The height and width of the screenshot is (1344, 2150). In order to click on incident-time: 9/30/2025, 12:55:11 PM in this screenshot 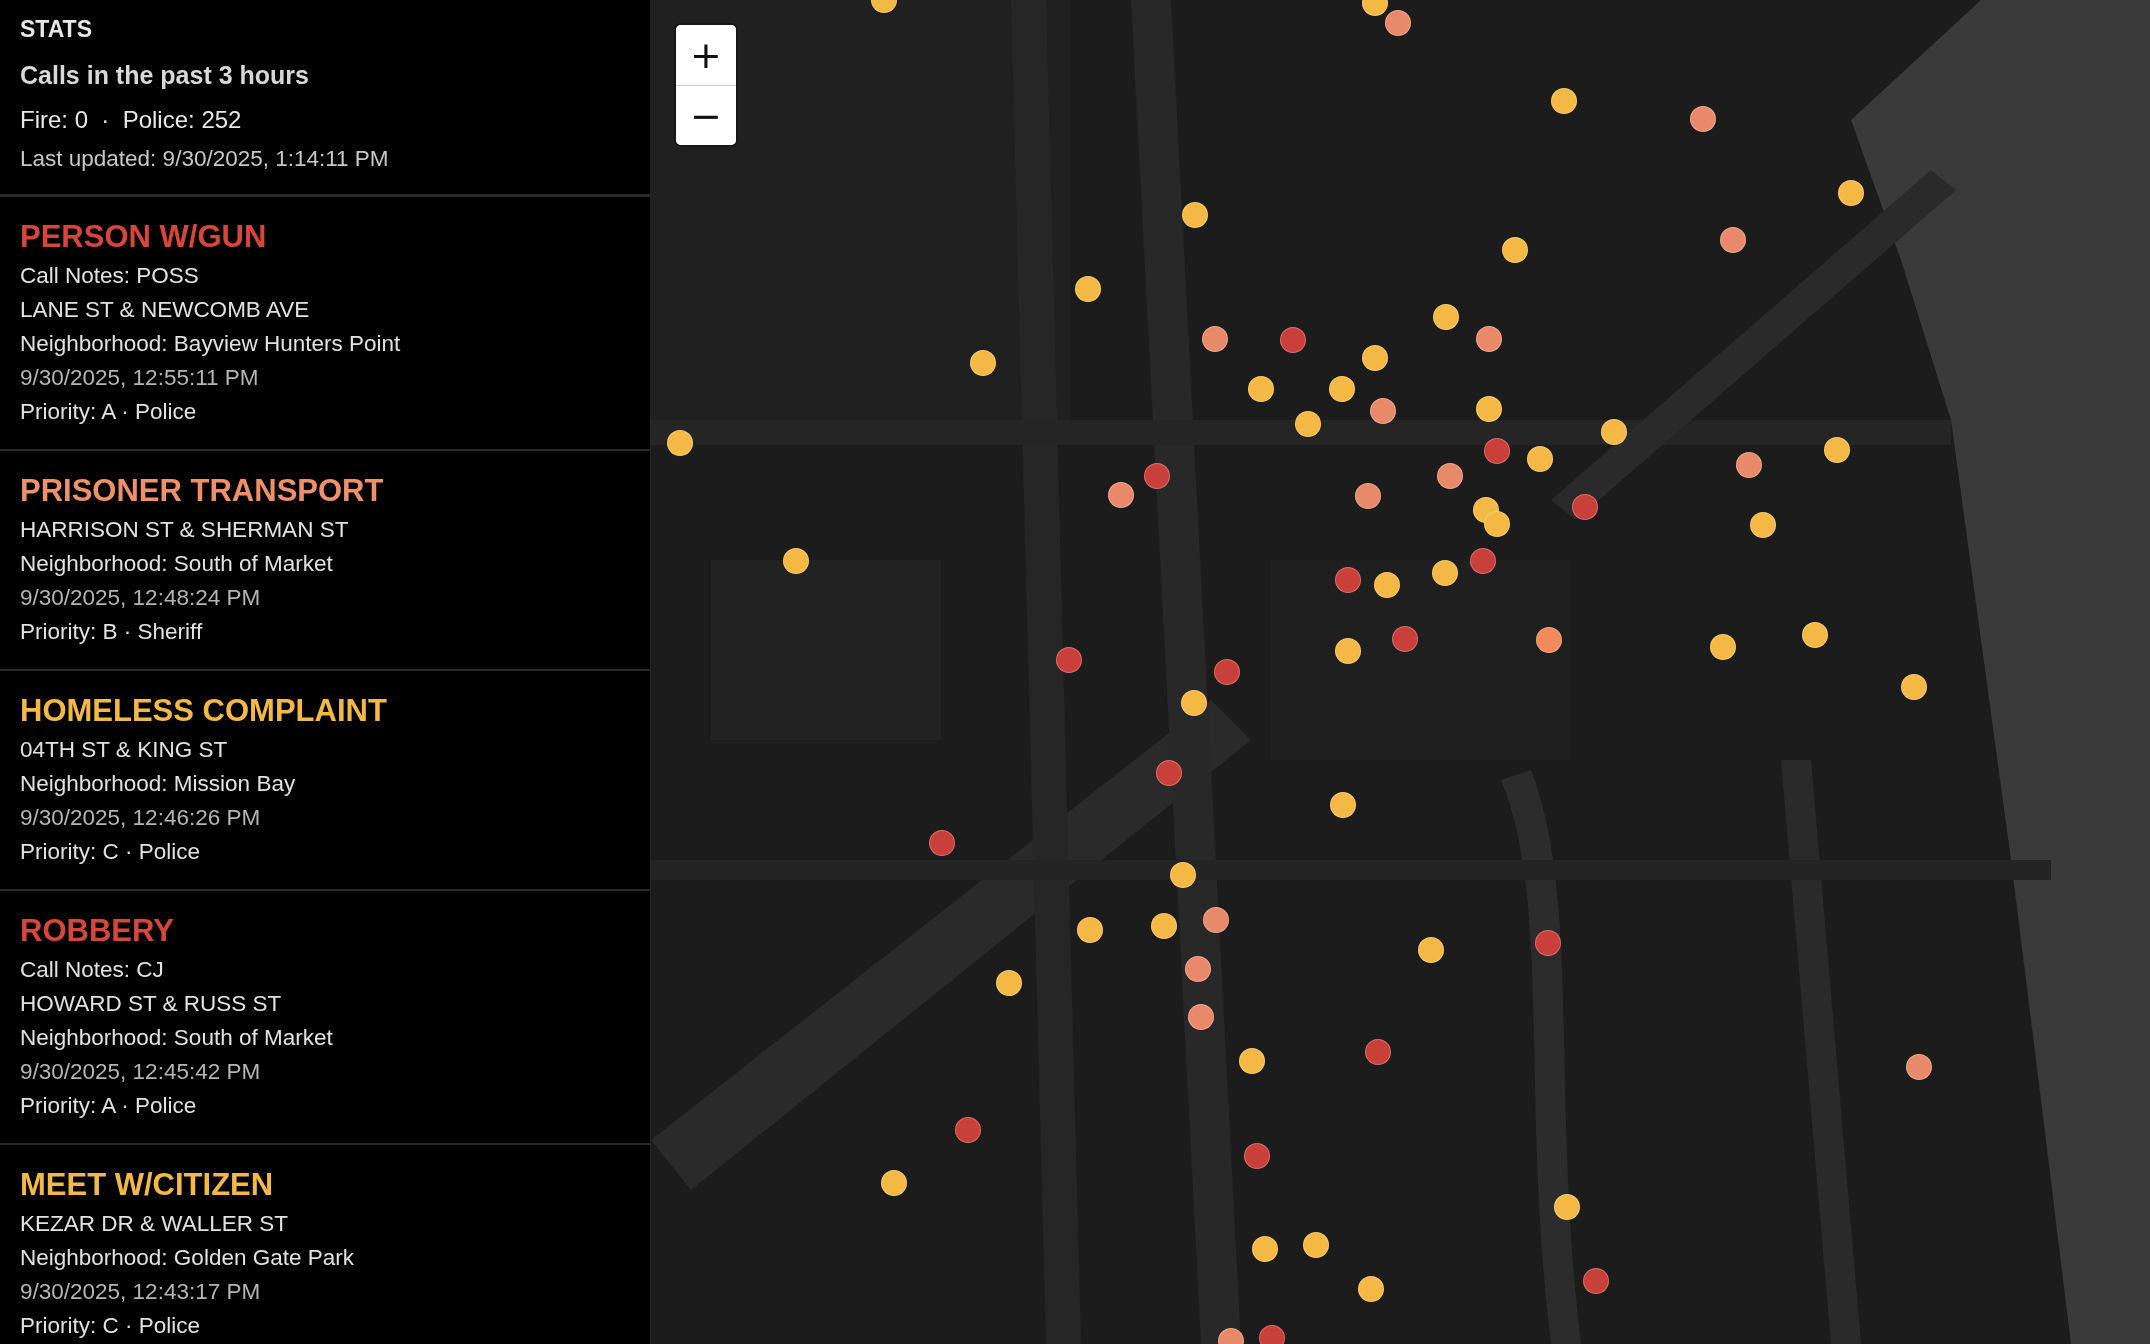, I will do `click(140, 378)`.